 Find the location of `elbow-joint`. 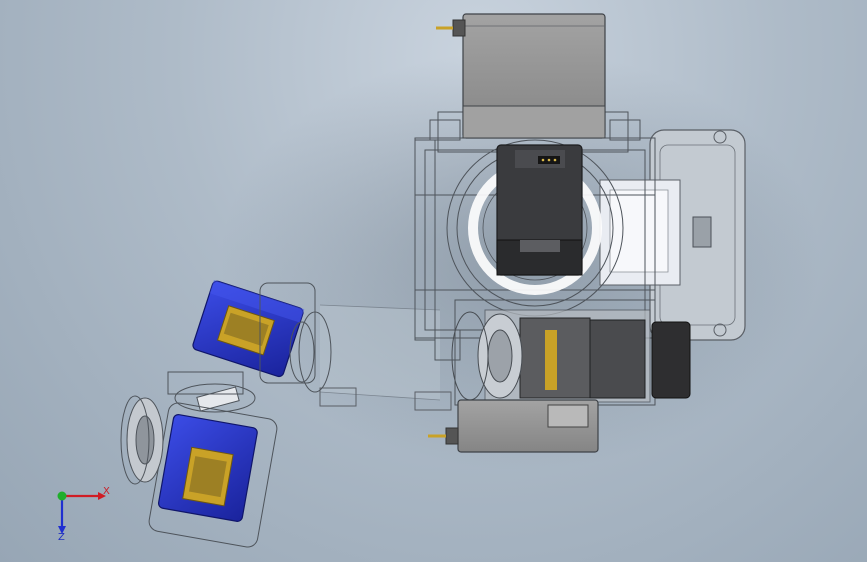

elbow-joint is located at coordinates (211, 392).